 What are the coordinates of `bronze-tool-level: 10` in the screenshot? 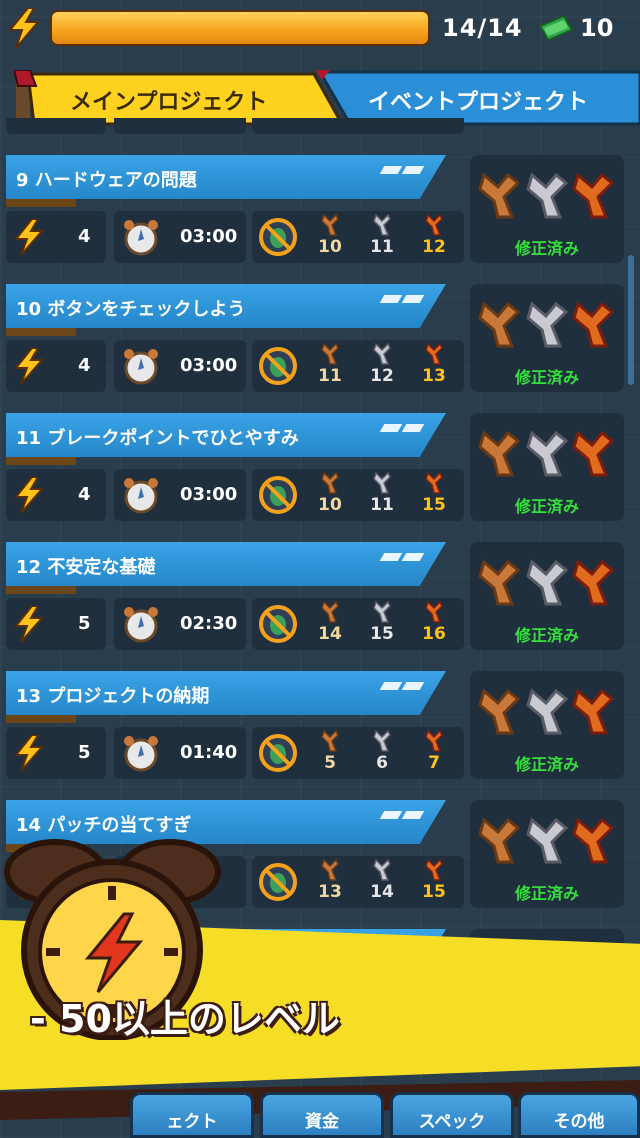 It's located at (330, 247).